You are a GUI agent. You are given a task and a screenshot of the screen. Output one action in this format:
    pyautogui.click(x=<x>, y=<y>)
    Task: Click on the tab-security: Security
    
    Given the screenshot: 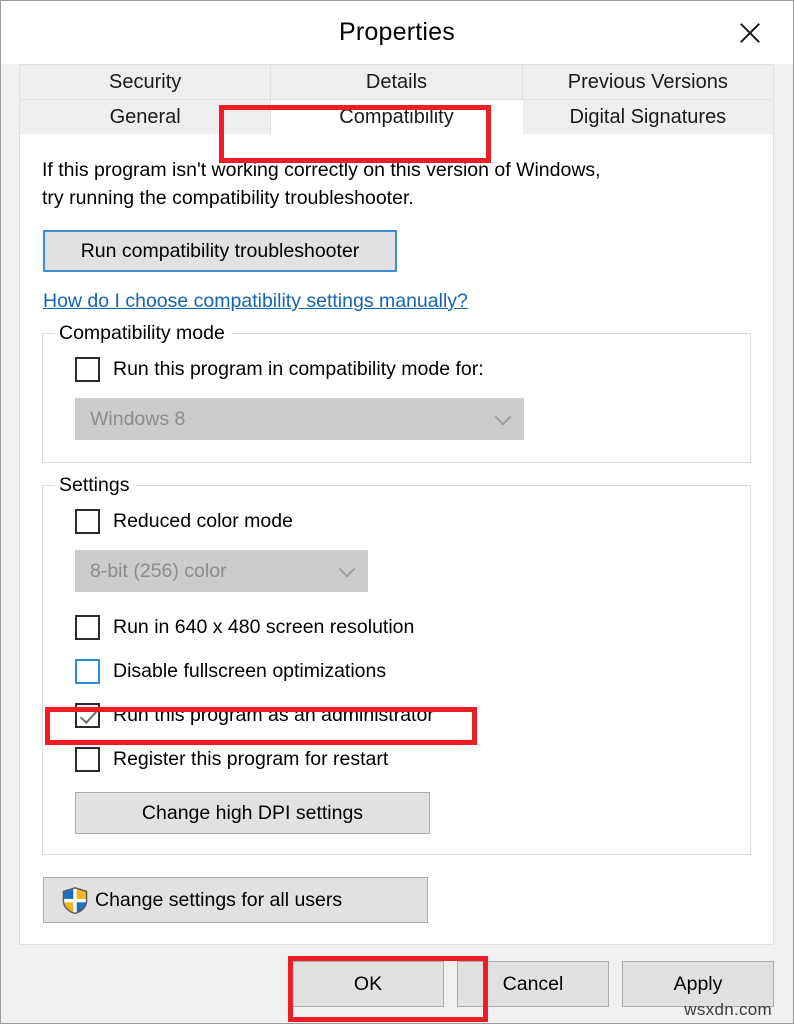 What is the action you would take?
    pyautogui.click(x=146, y=82)
    